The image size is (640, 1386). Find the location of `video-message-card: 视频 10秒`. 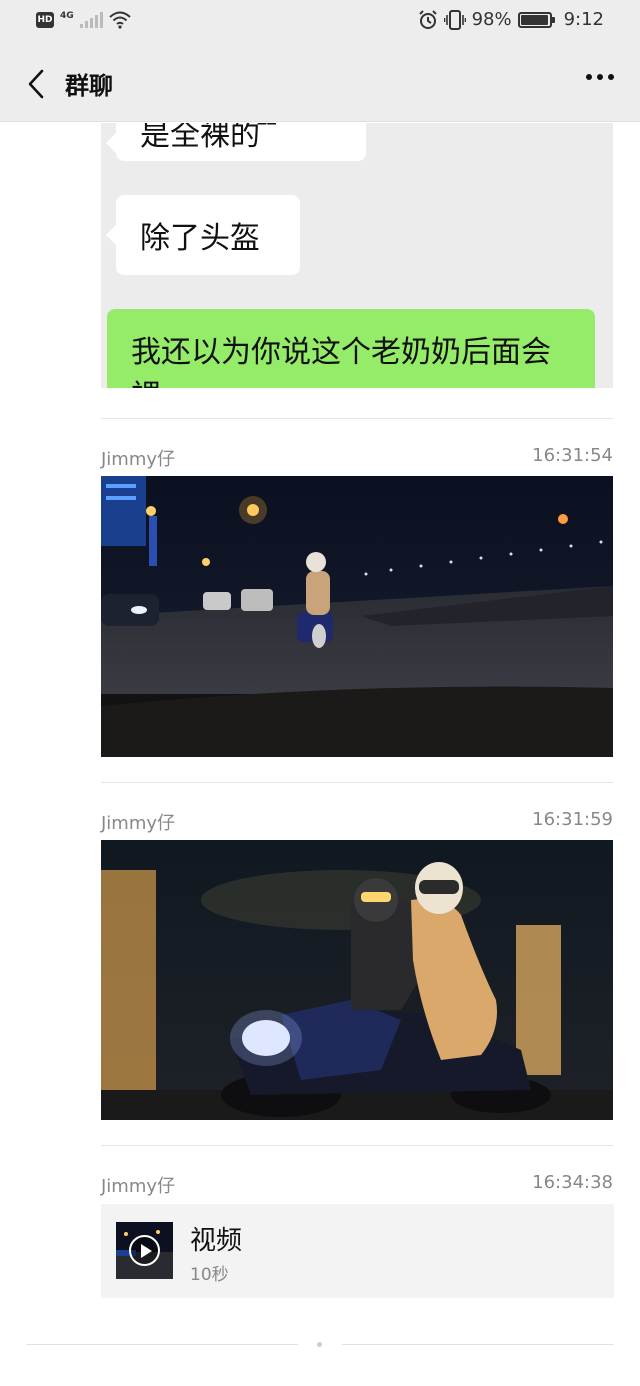

video-message-card: 视频 10秒 is located at coordinates (357, 1251).